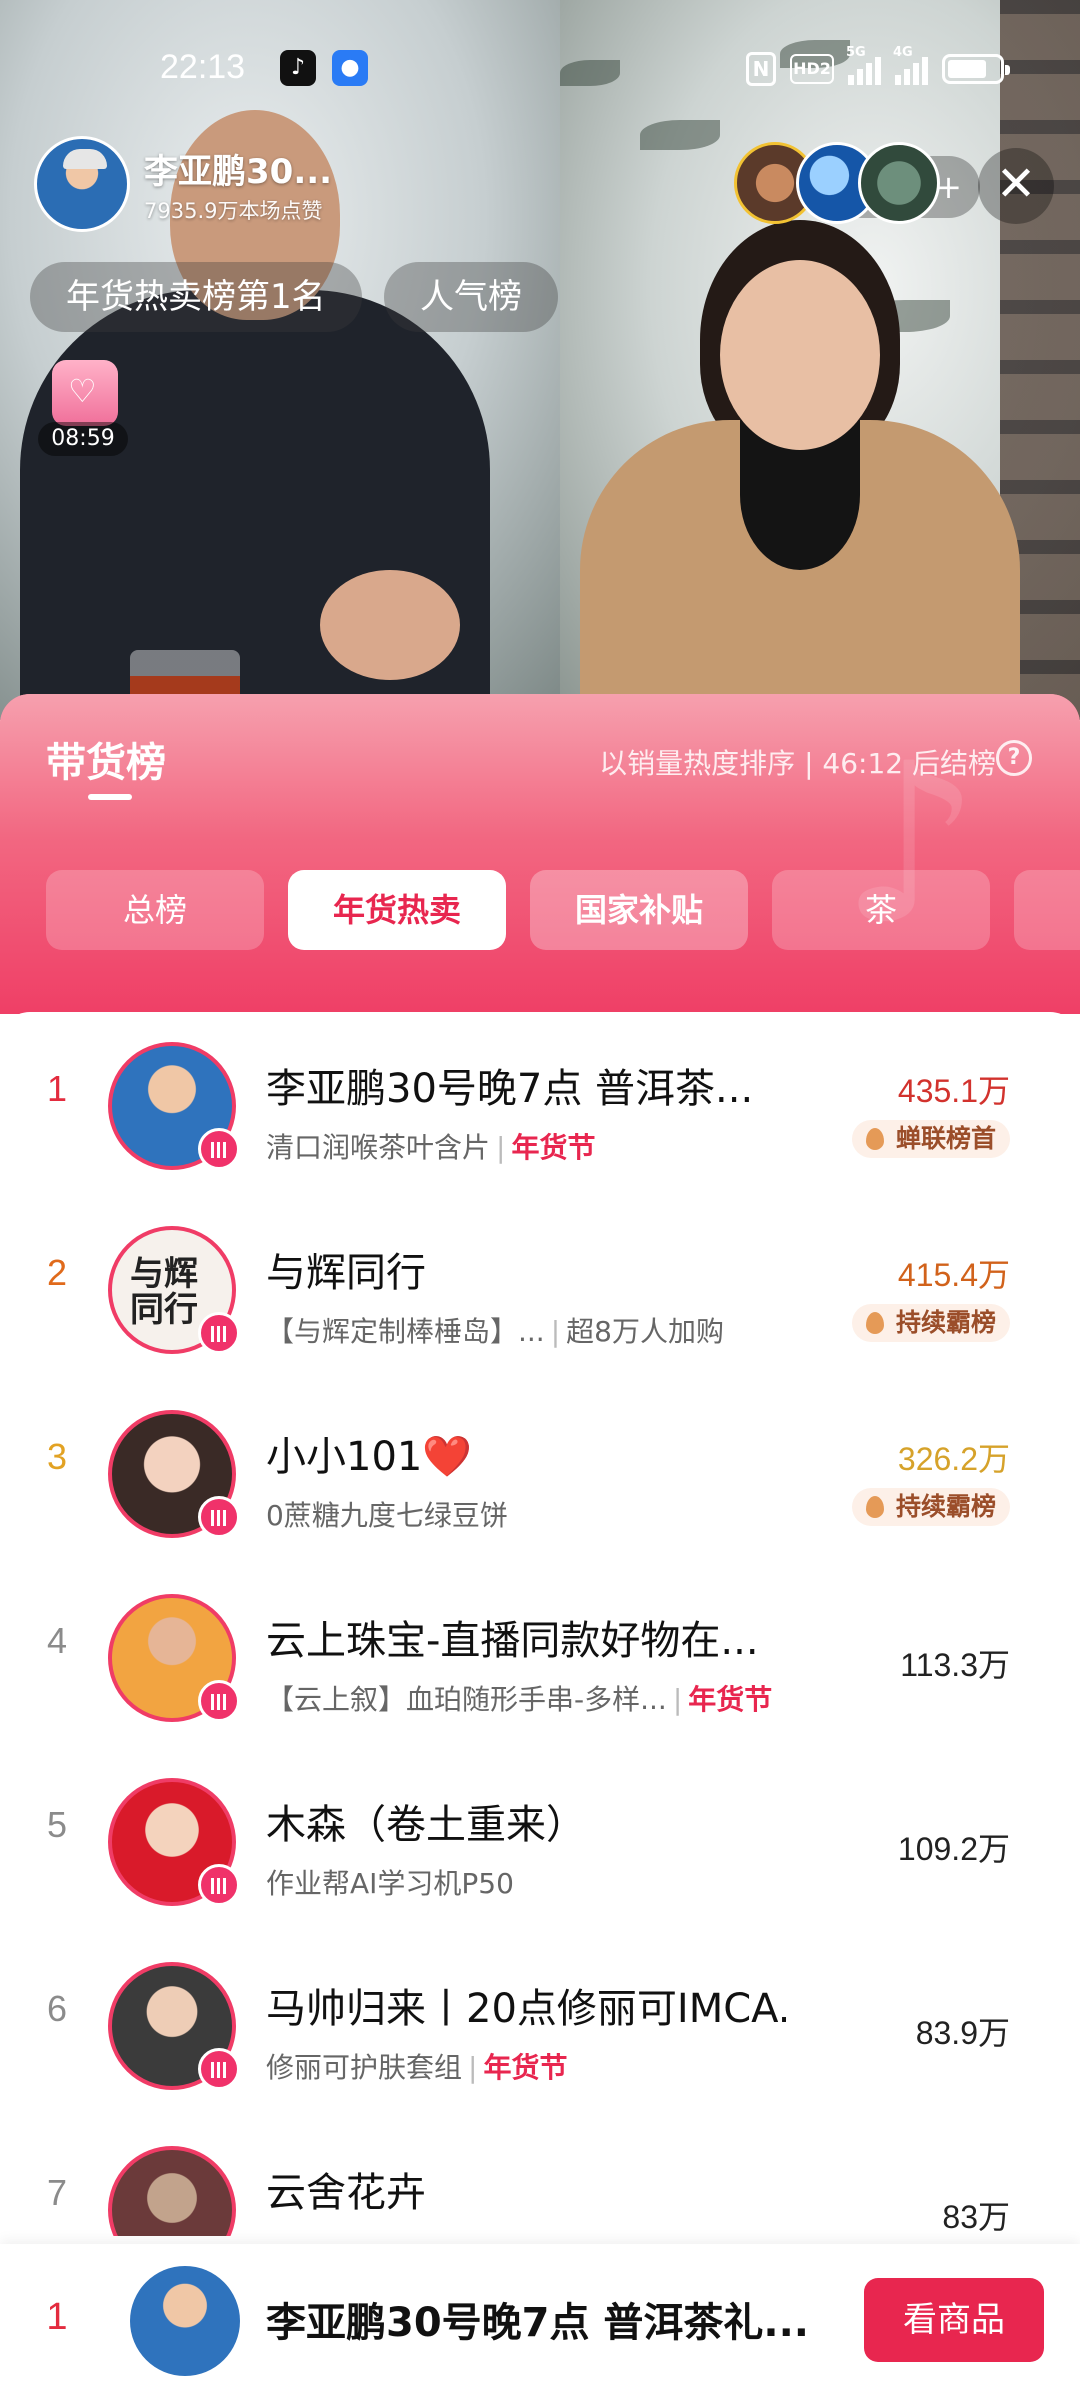  I want to click on streamer-title: 木森（卷土重来）, so click(426, 1825).